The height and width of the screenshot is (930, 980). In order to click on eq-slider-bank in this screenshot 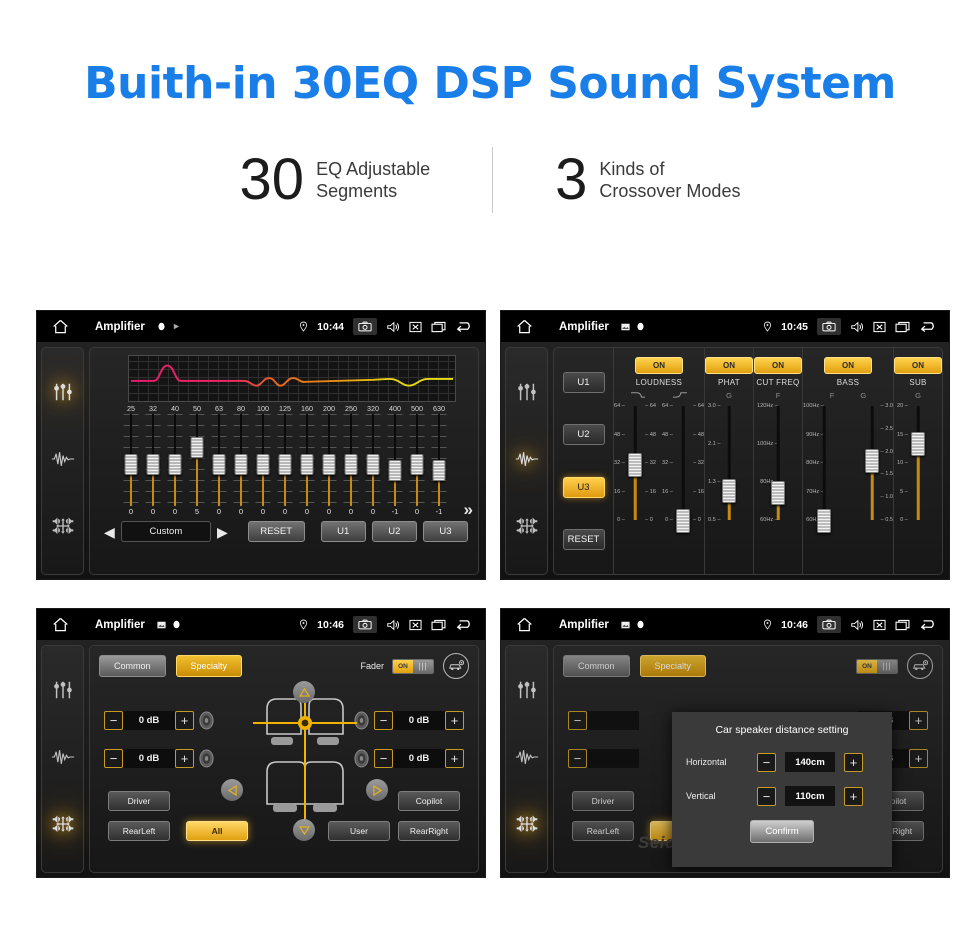, I will do `click(285, 460)`.